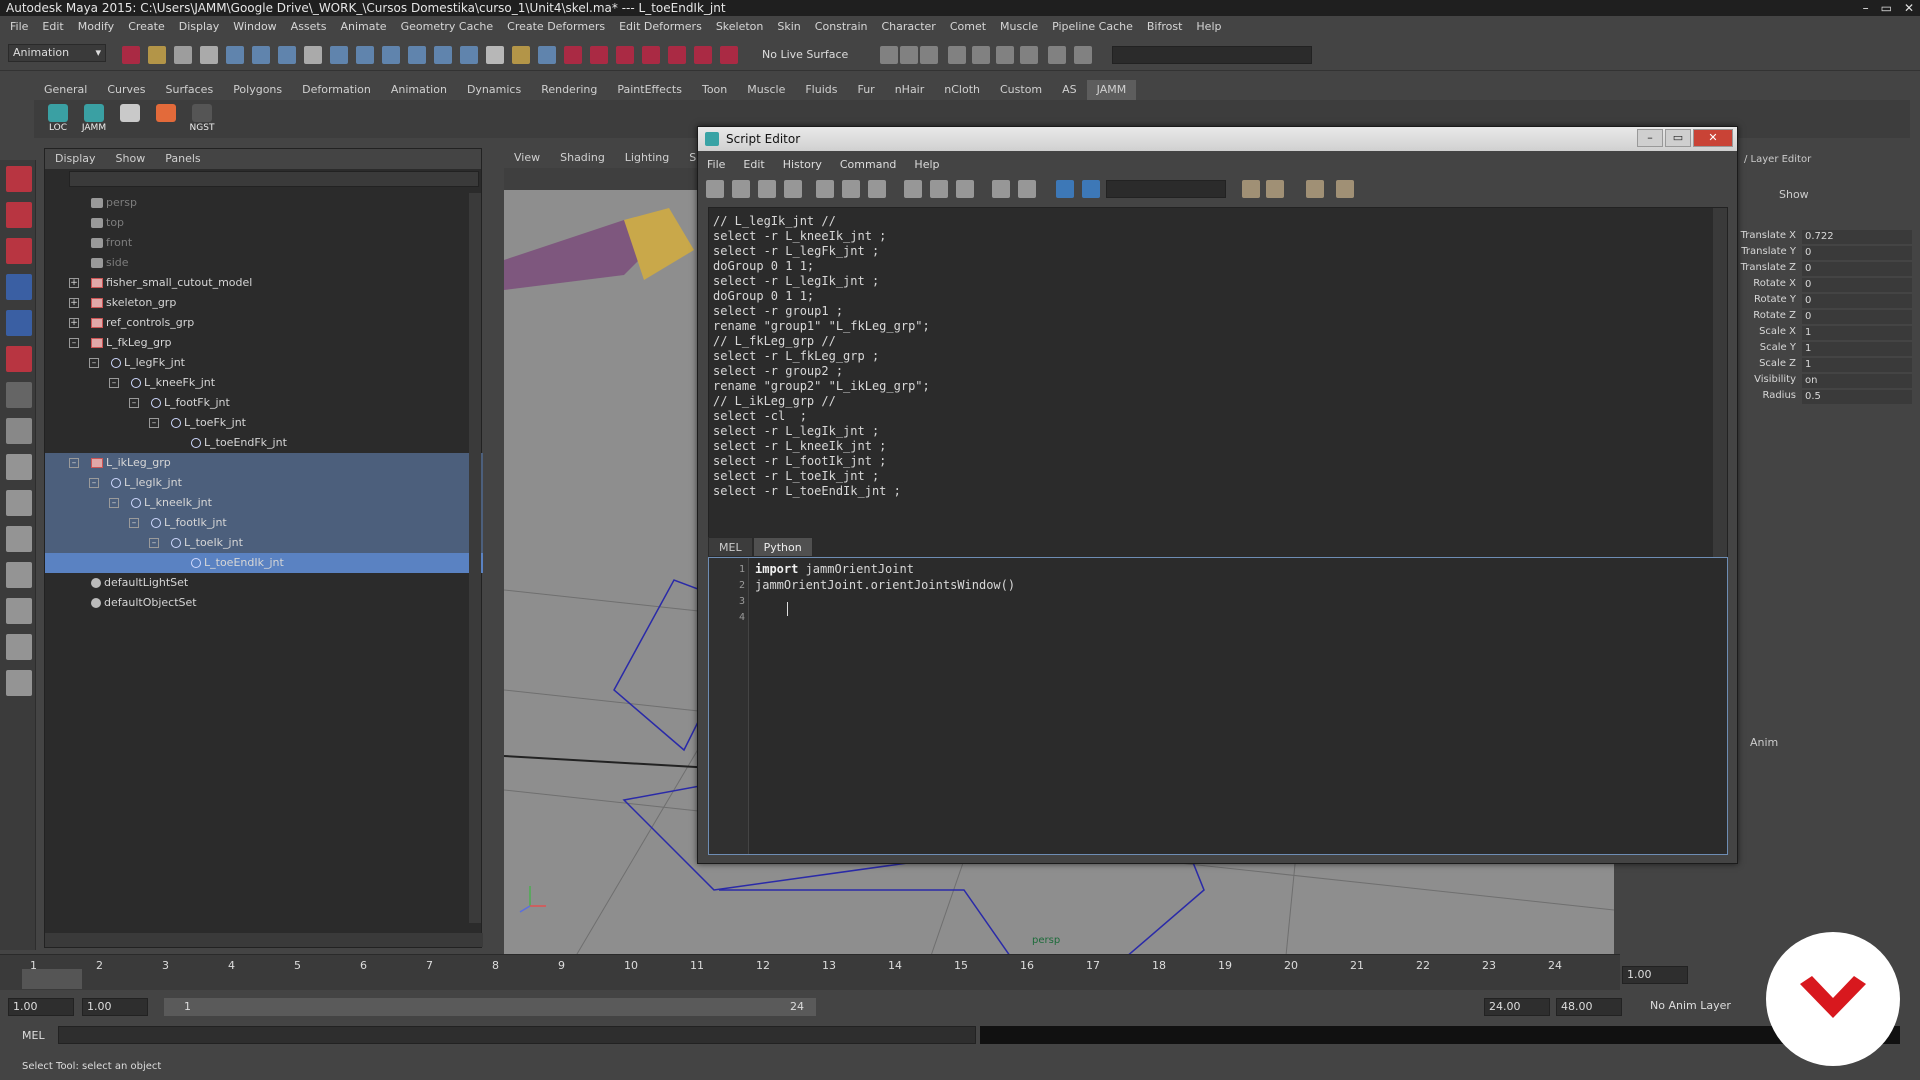 The height and width of the screenshot is (1080, 1920). Describe the element at coordinates (1589, 1007) in the screenshot. I see `end-time-field: 48.00` at that location.